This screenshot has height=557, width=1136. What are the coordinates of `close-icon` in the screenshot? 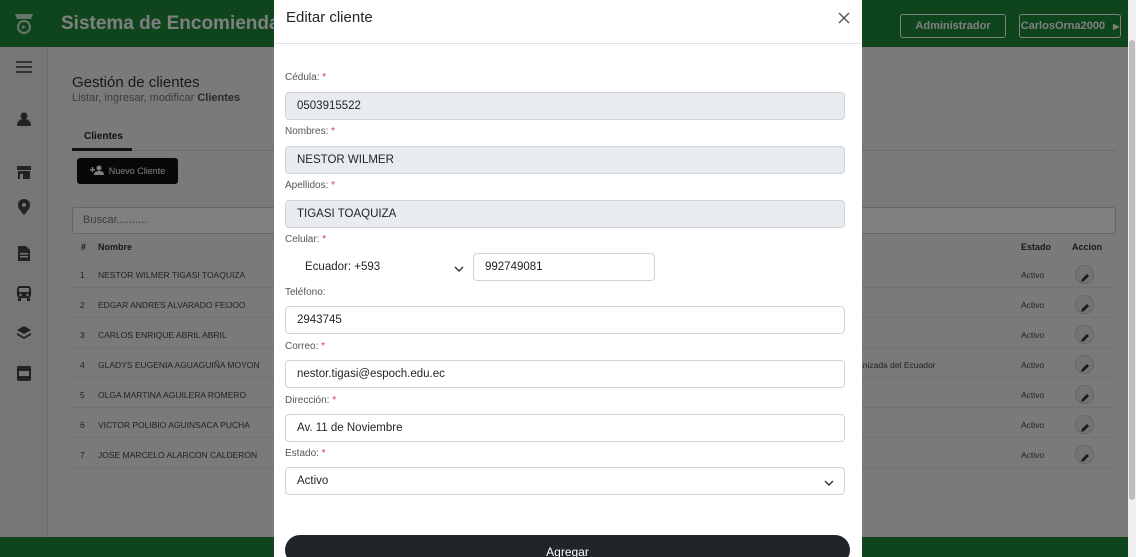 It's located at (844, 18).